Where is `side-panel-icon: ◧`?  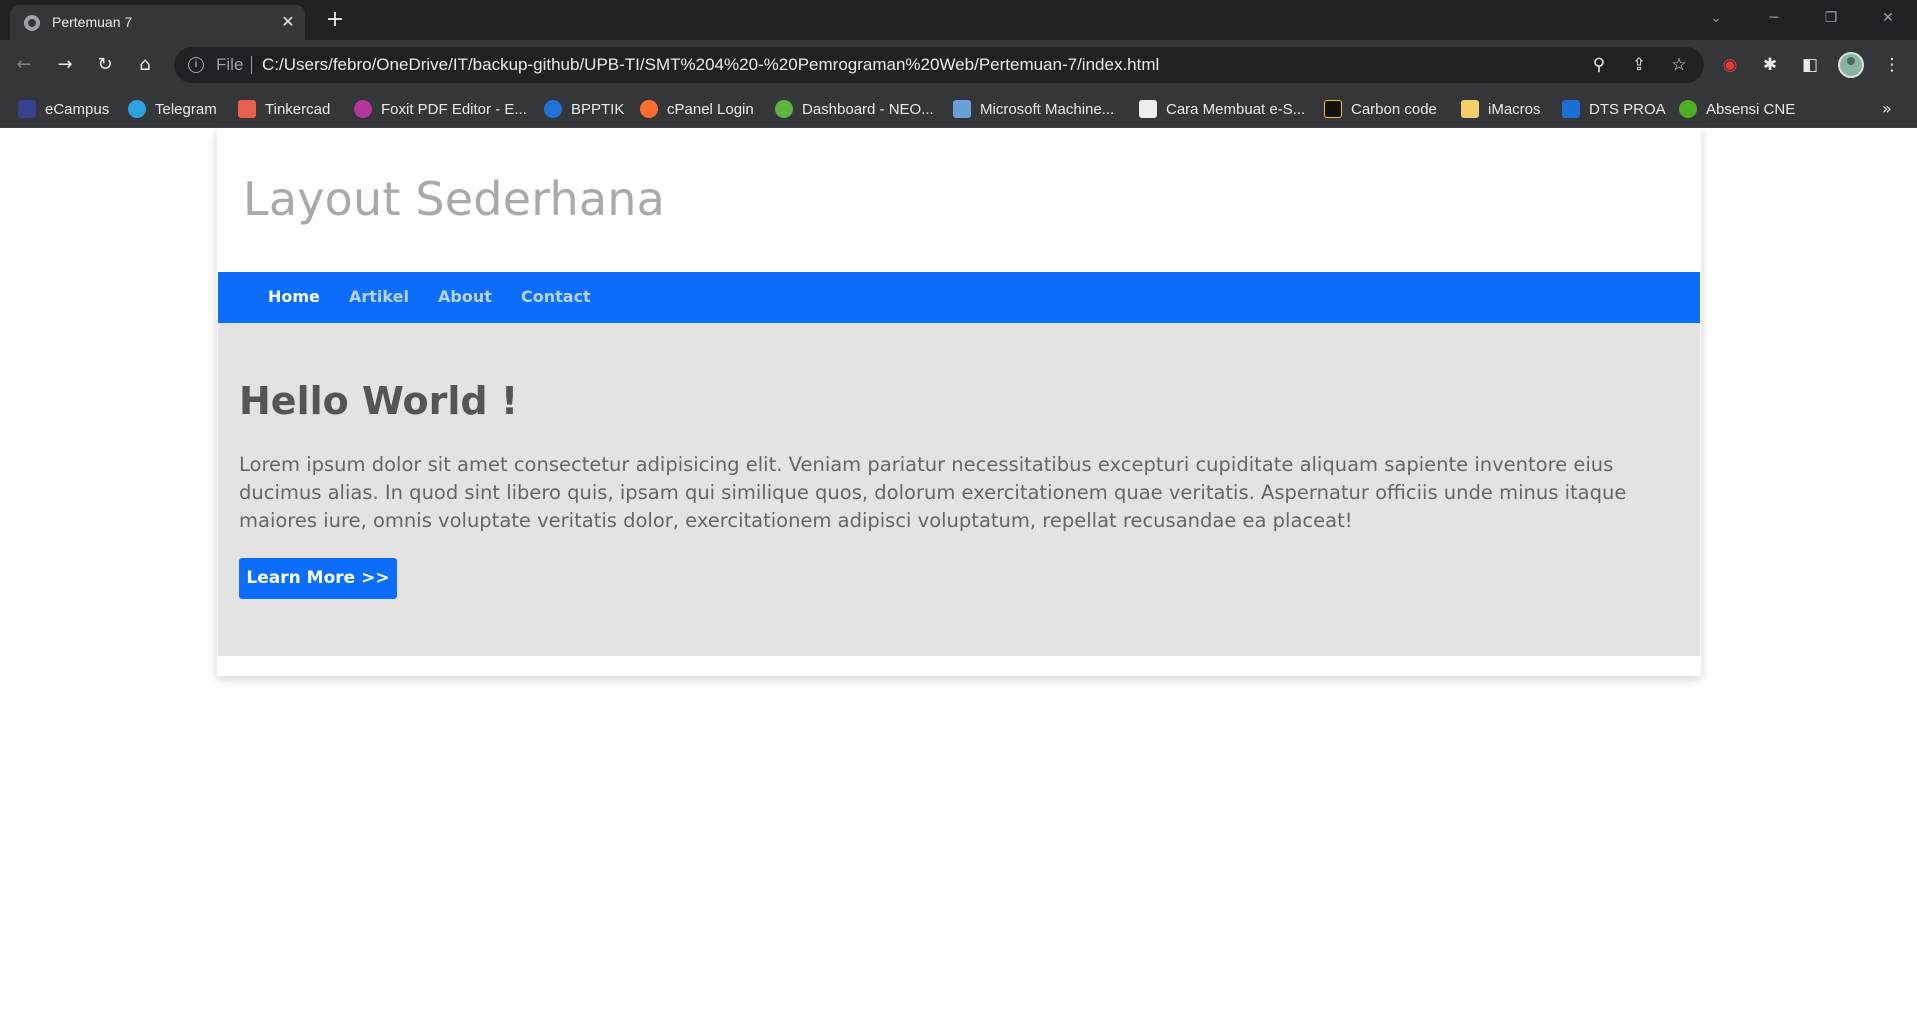
side-panel-icon: ◧ is located at coordinates (1810, 65).